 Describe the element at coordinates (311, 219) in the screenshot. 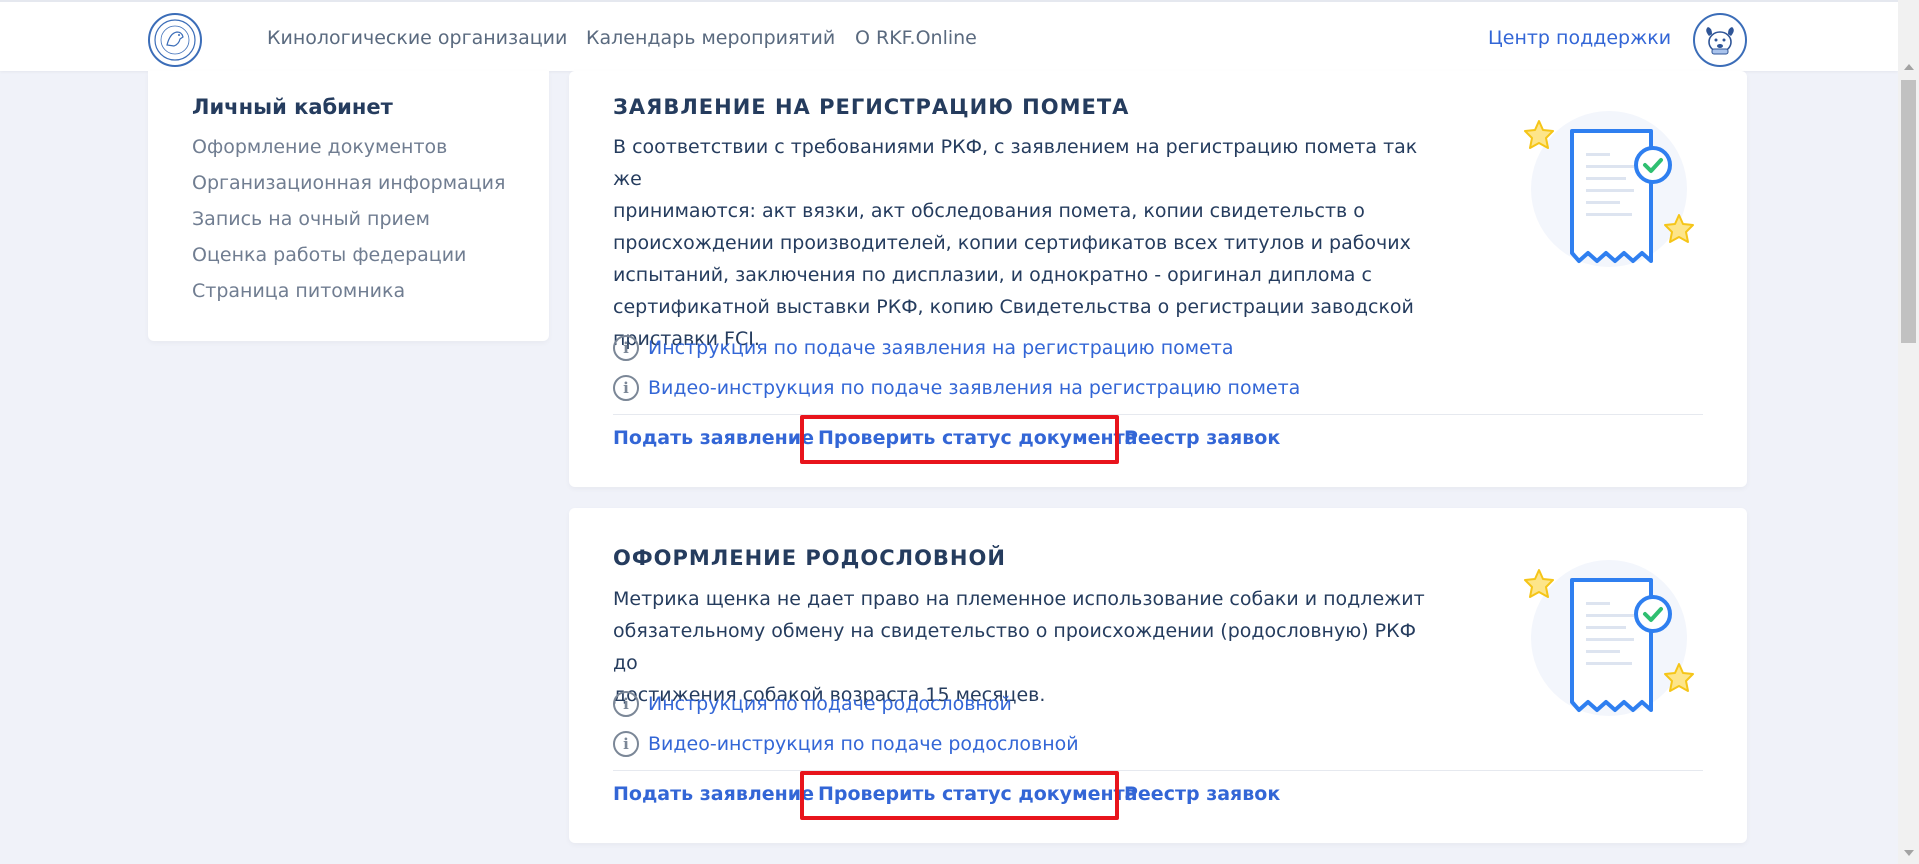

I see `sidebar-item-appointment: Запись на очный прием` at that location.